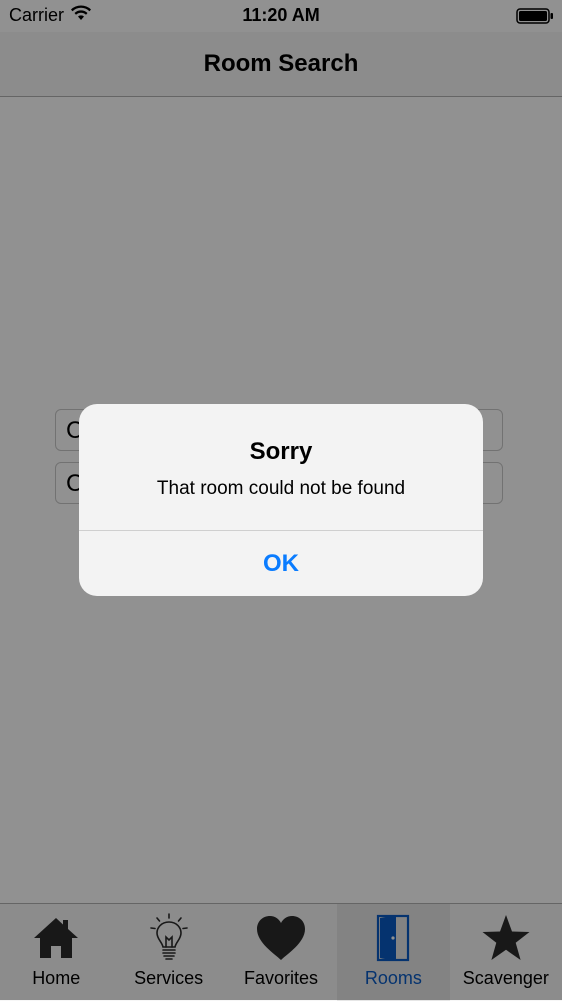 This screenshot has height=1001, width=562. What do you see at coordinates (281, 500) in the screenshot?
I see `alert-dialog: Sorry That room could not be found OK` at bounding box center [281, 500].